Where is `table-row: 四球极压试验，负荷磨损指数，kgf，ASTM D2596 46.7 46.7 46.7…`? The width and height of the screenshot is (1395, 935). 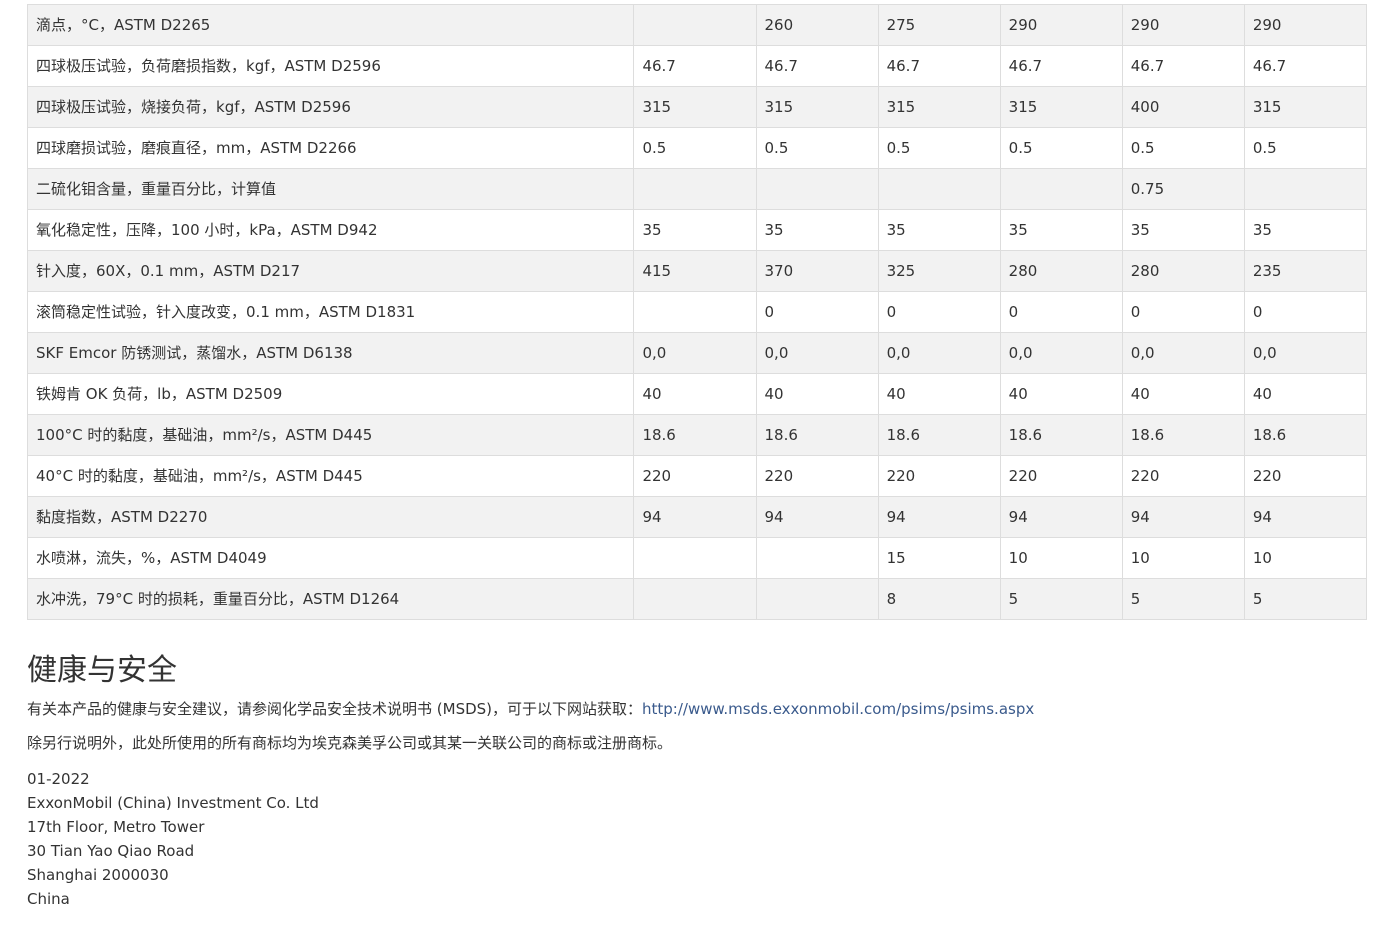
table-row: 四球极压试验，负荷磨损指数，kgf，ASTM D2596 46.7 46.7 46.7… is located at coordinates (697, 66).